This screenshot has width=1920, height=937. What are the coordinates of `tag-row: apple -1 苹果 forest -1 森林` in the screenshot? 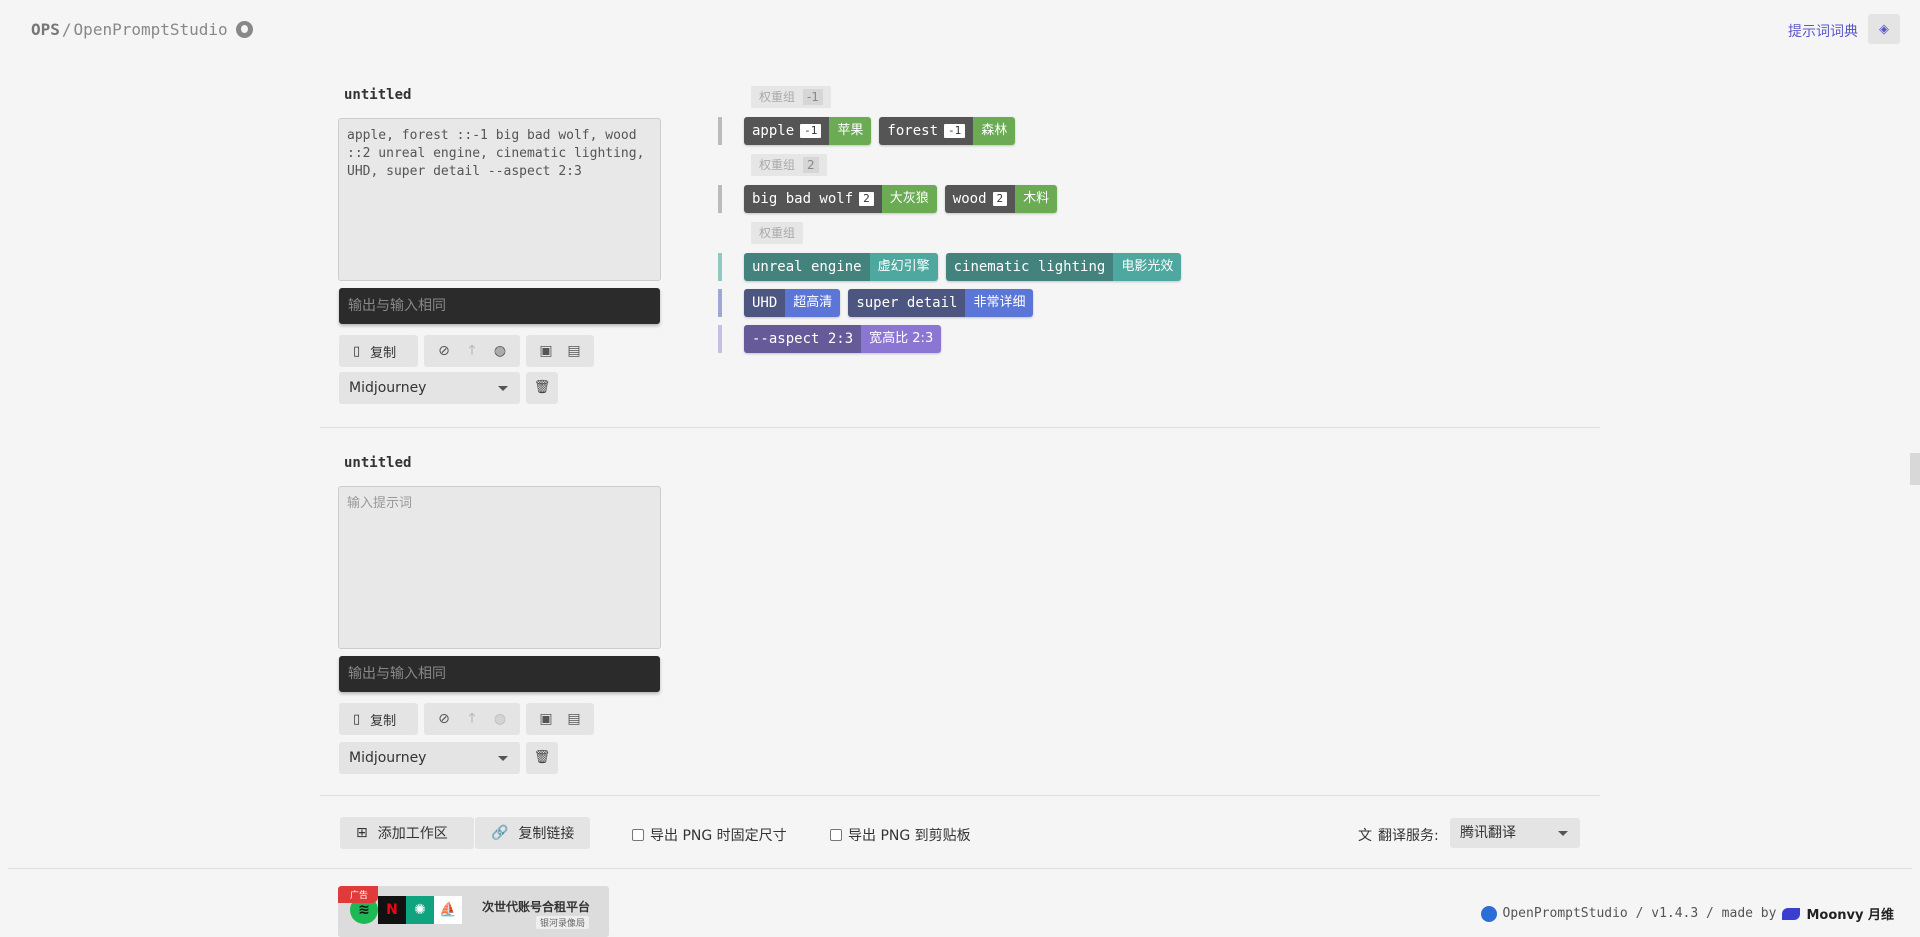 It's located at (867, 131).